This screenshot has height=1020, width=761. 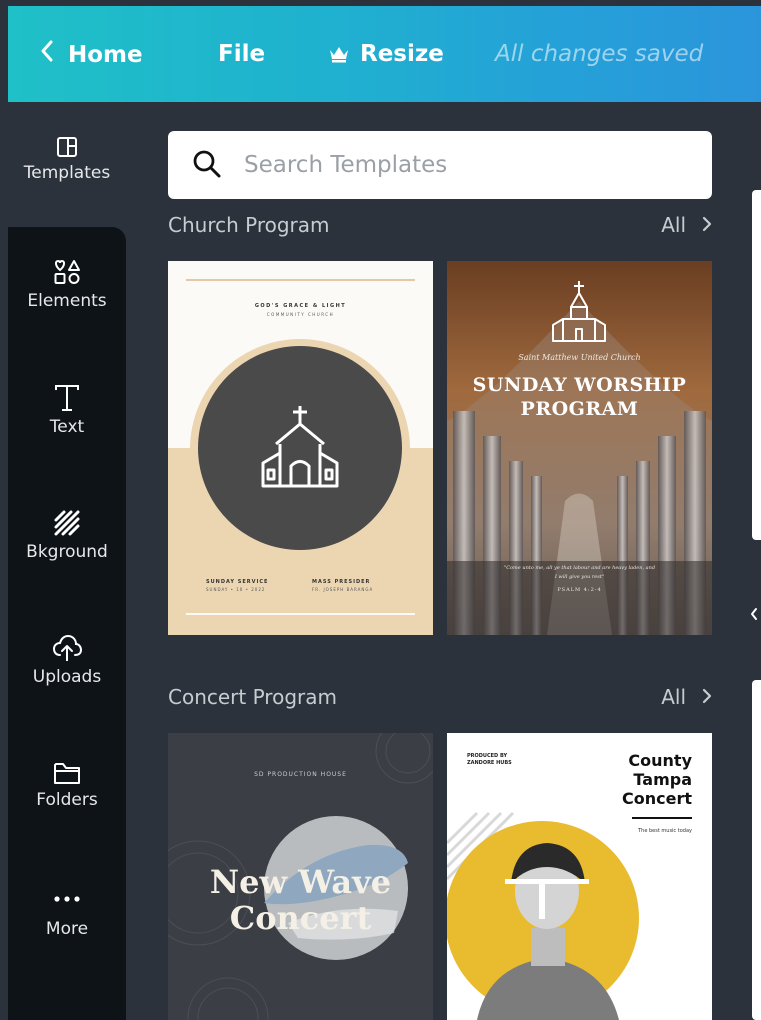 I want to click on sidebar-item-background: Bkground, so click(x=67, y=535).